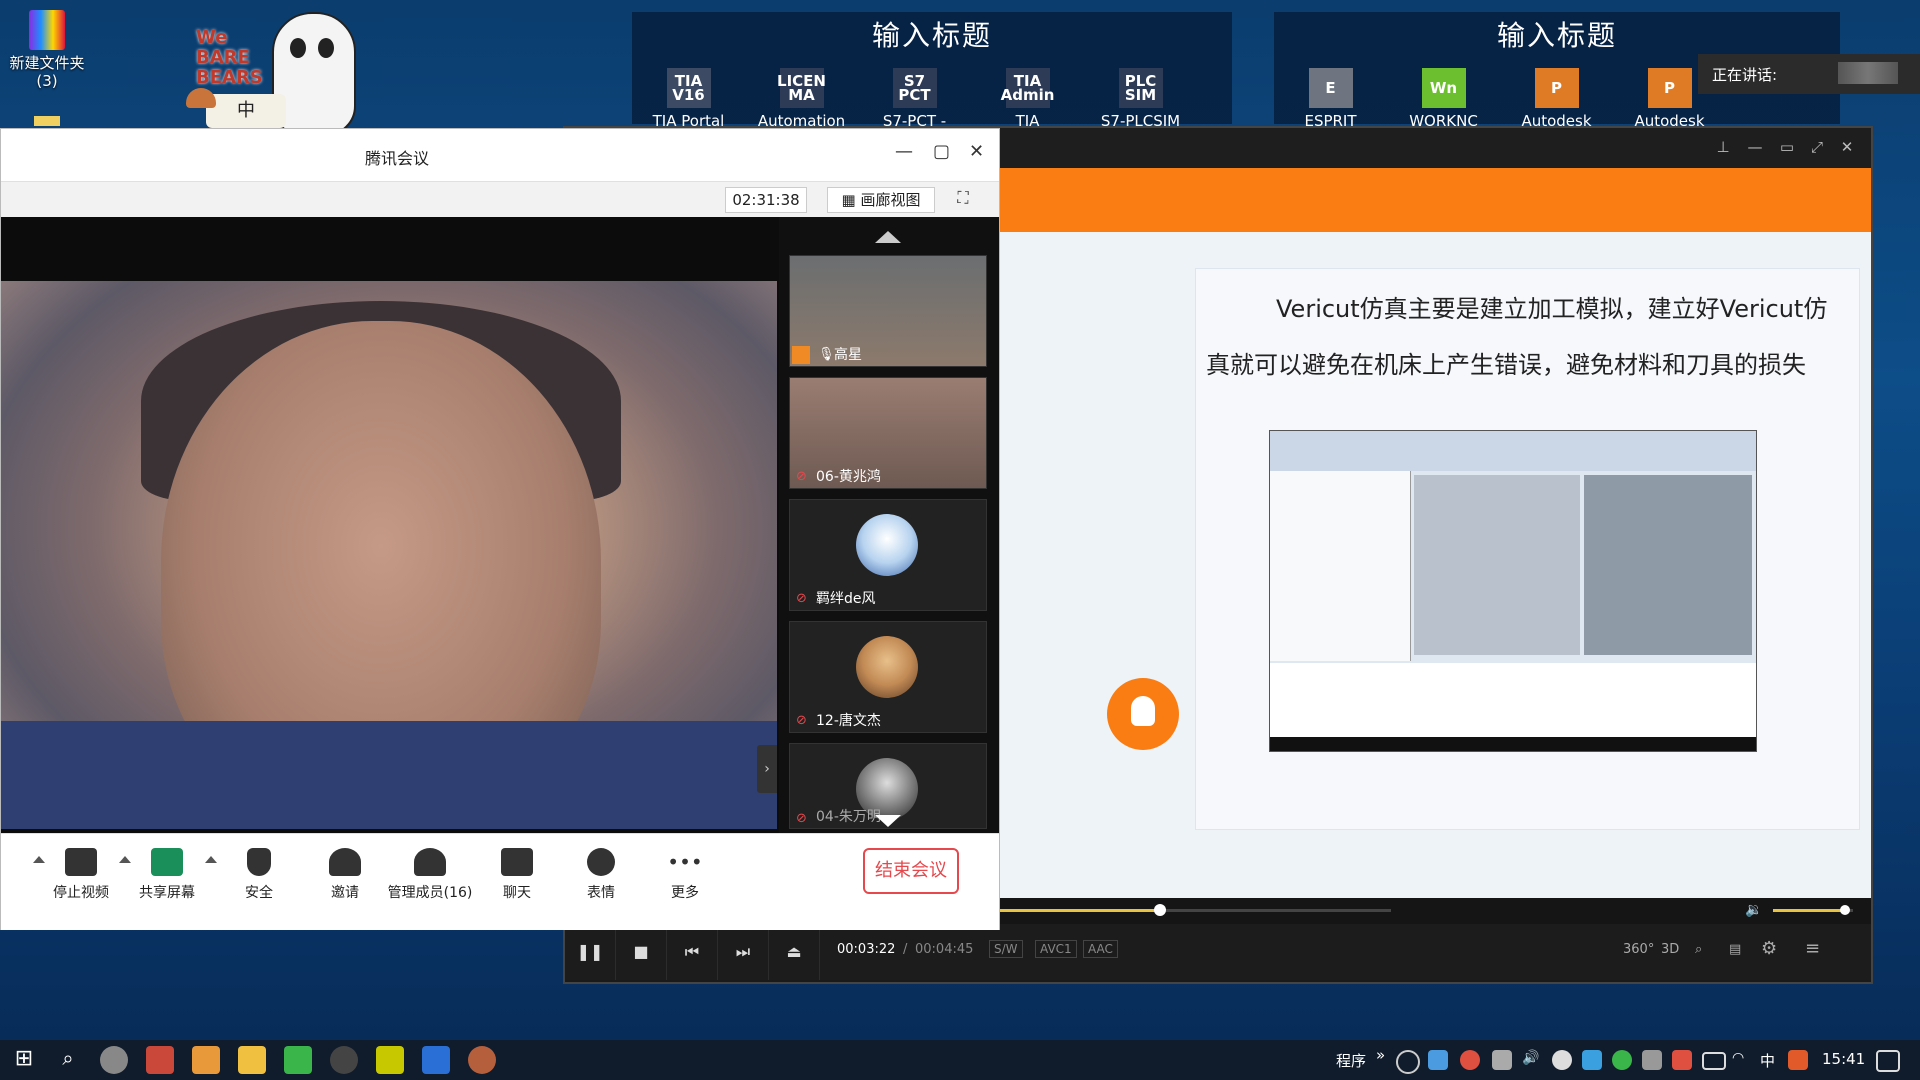 This screenshot has width=1920, height=1080. Describe the element at coordinates (1159, 910) in the screenshot. I see `seek-handle` at that location.